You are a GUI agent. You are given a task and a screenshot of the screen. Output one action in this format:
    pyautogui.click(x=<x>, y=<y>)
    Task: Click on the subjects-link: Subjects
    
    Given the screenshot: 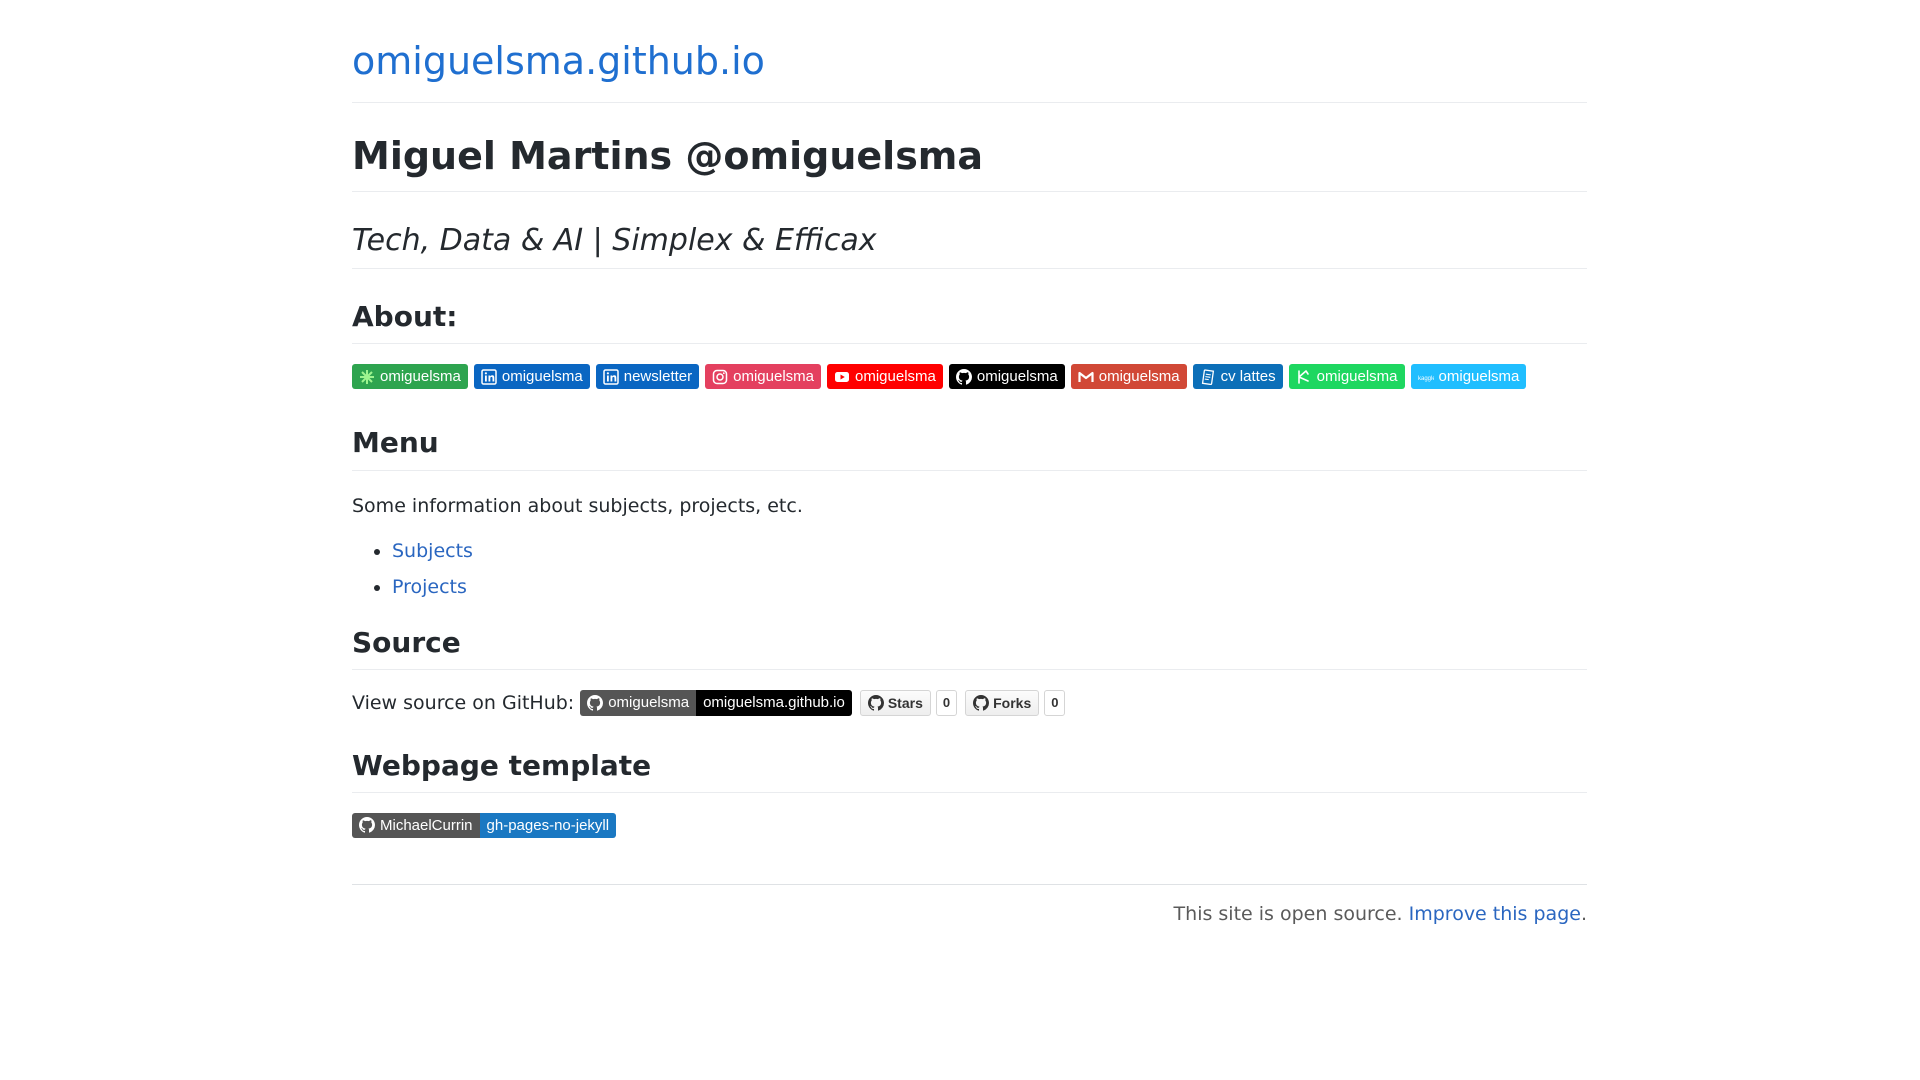 What is the action you would take?
    pyautogui.click(x=432, y=551)
    